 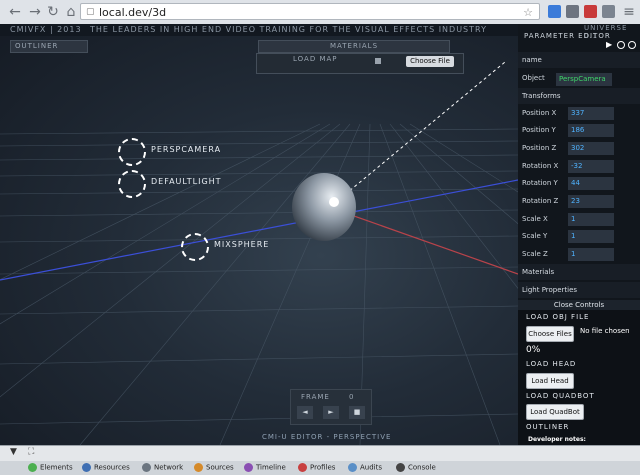 What do you see at coordinates (46, 29) in the screenshot?
I see `brand-label: CMIVFX | 2013` at bounding box center [46, 29].